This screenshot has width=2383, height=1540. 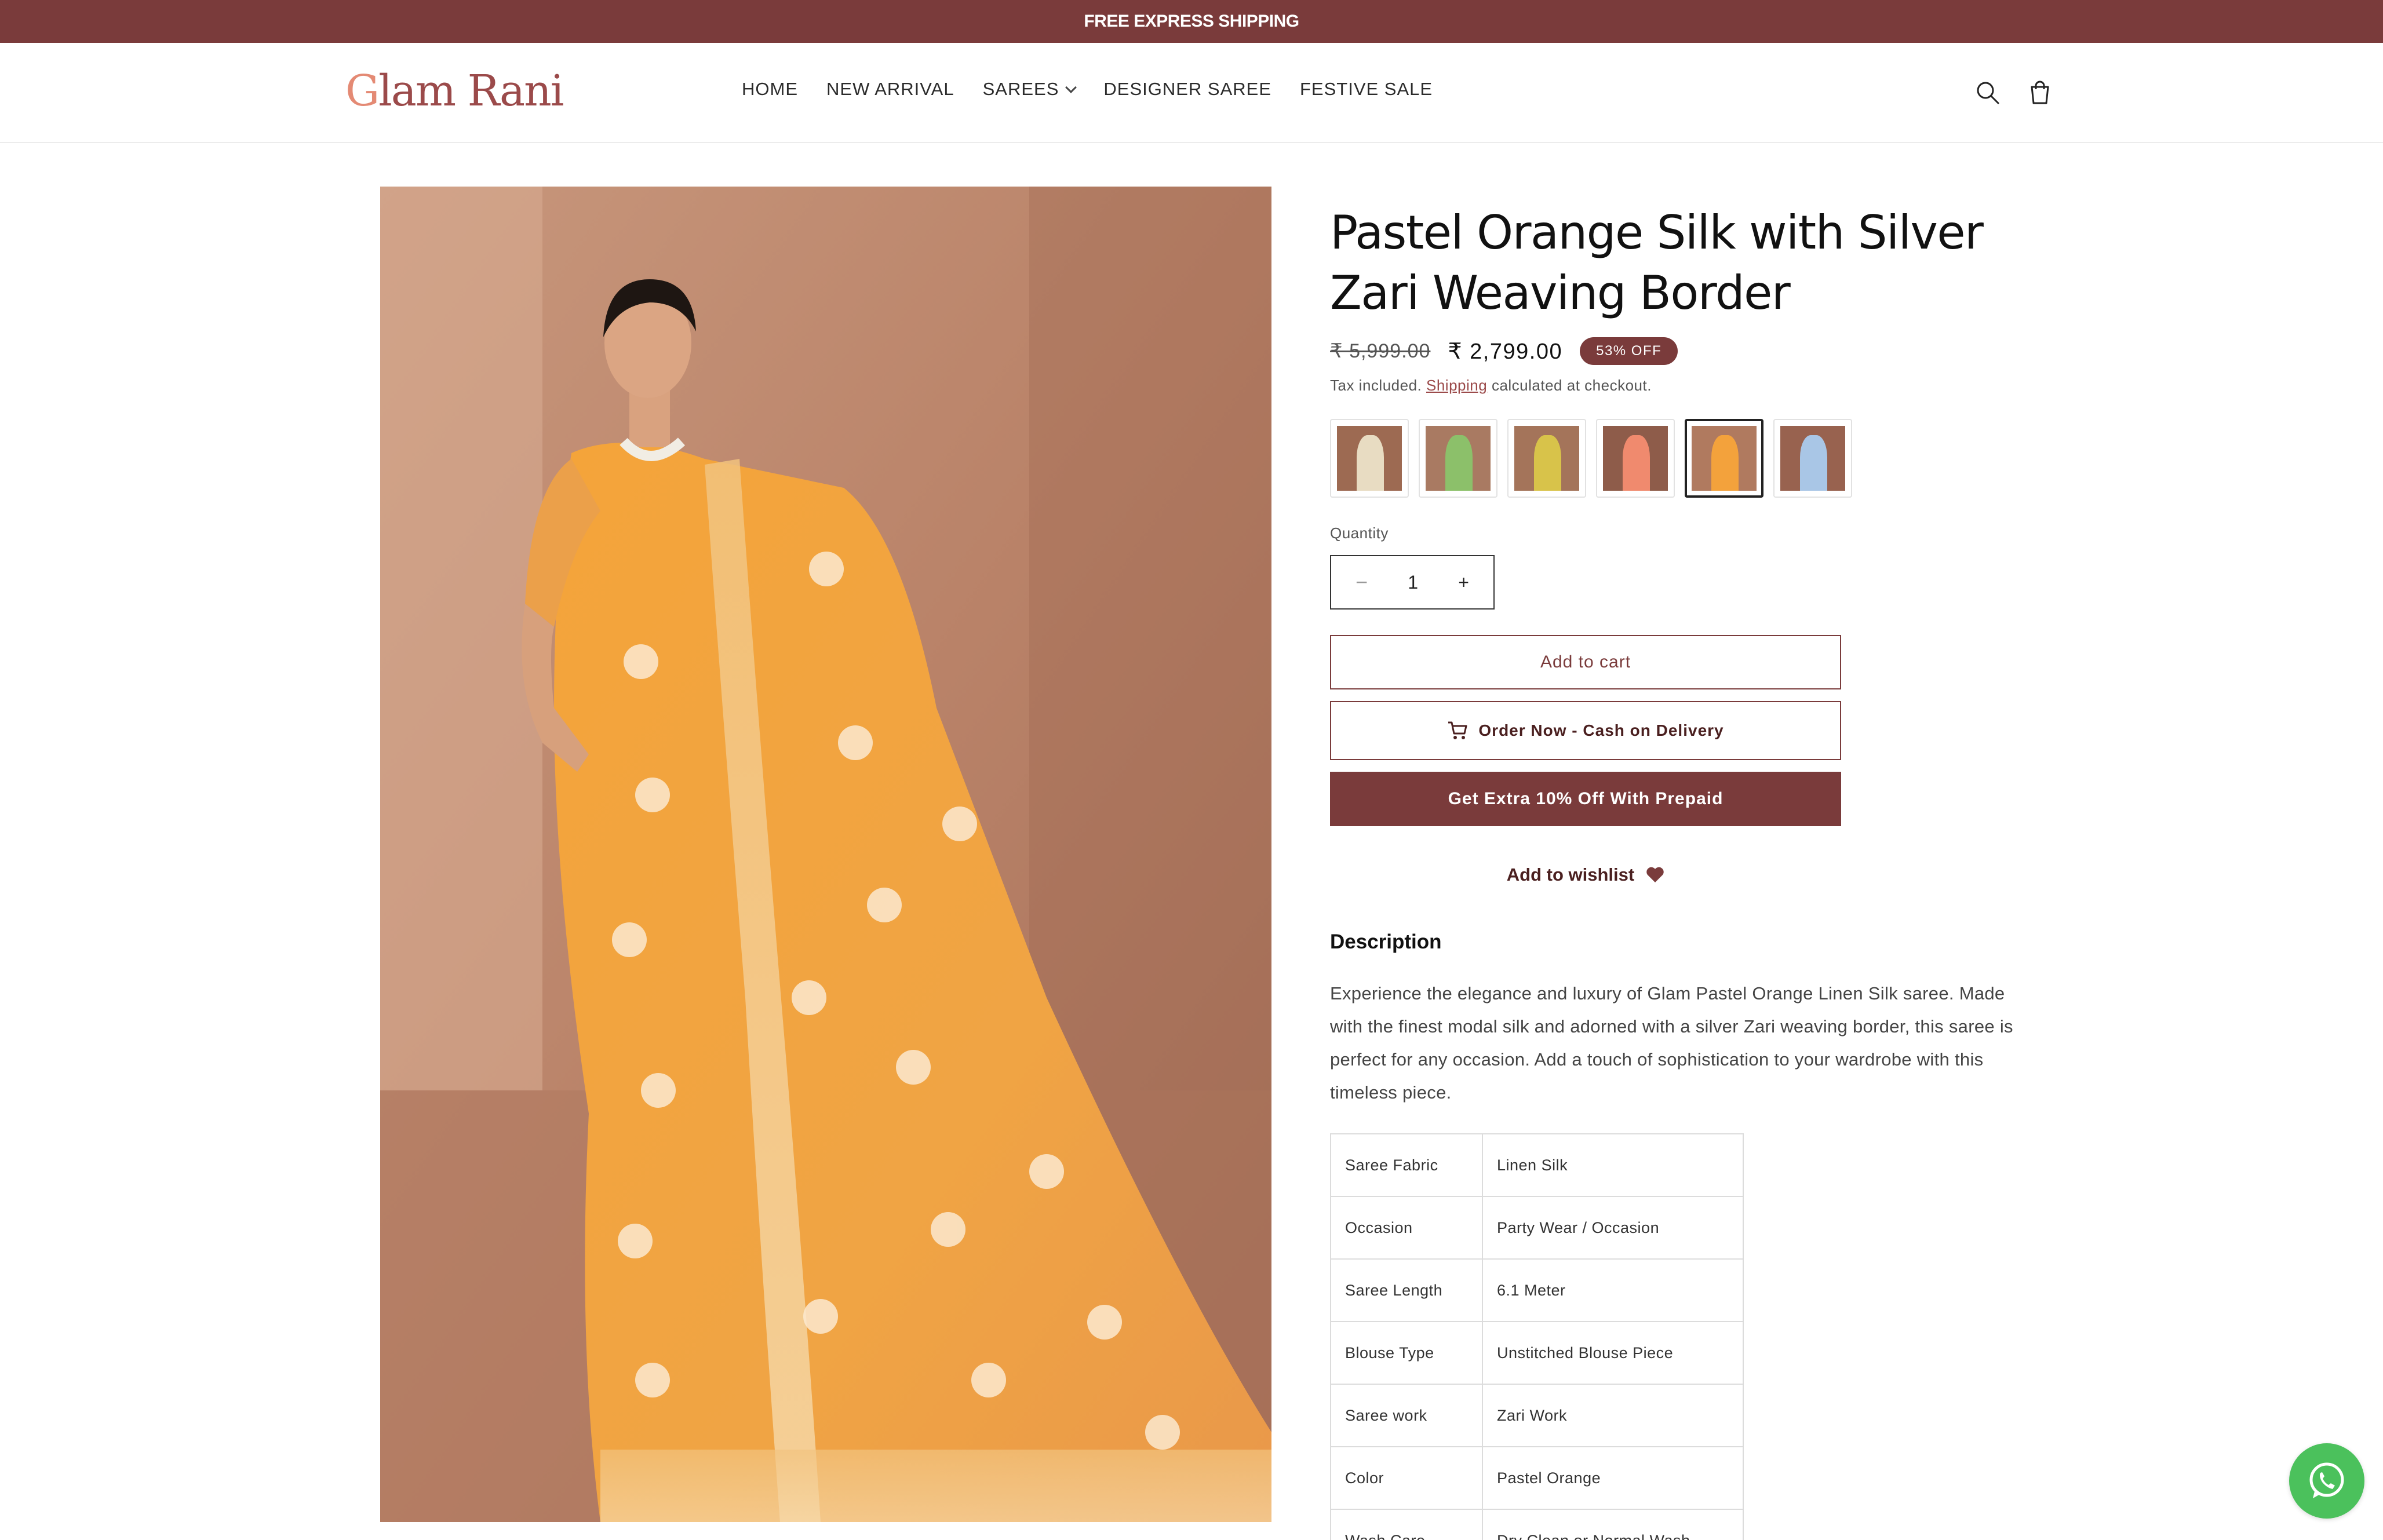 I want to click on table-row: Blouse Type Unstitched Blouse Piece, so click(x=1537, y=1353).